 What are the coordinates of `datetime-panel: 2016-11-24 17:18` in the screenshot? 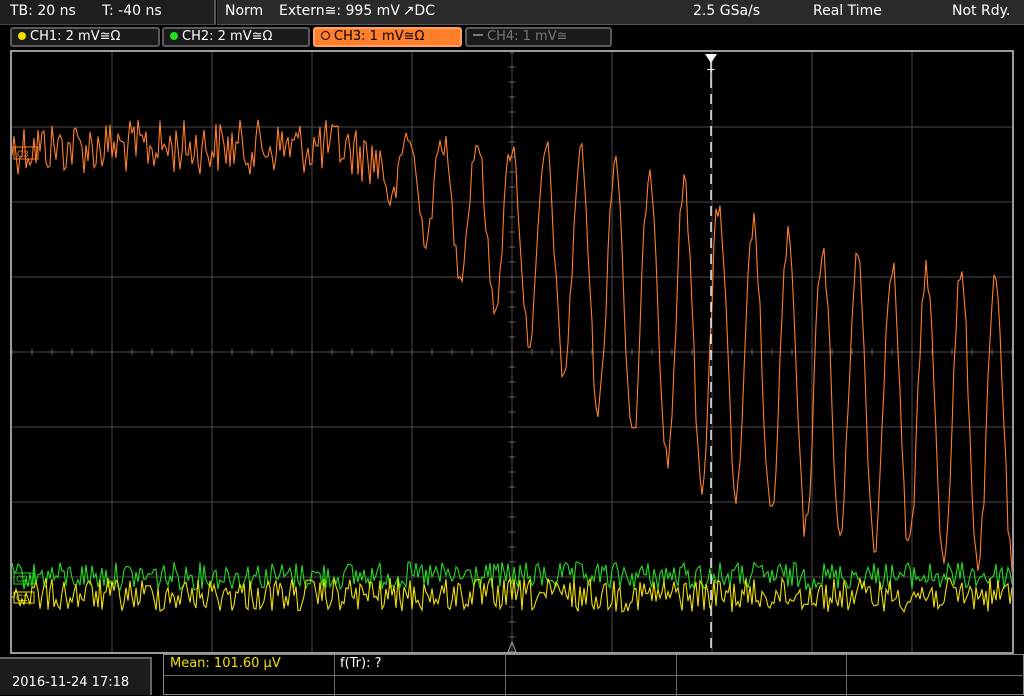 It's located at (76, 676).